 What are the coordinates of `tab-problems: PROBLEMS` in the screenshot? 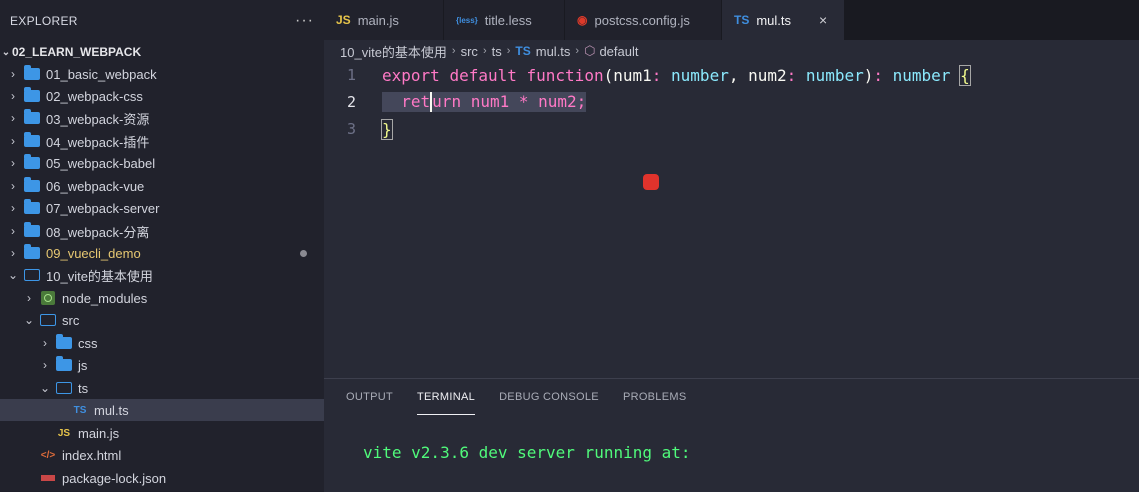 It's located at (655, 397).